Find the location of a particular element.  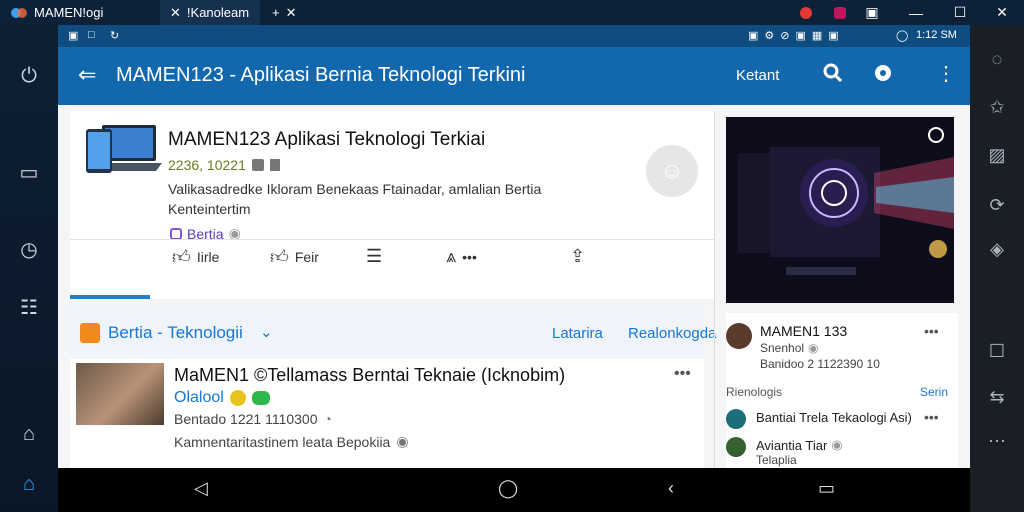

loading-icon: ◌ is located at coordinates (997, 59).